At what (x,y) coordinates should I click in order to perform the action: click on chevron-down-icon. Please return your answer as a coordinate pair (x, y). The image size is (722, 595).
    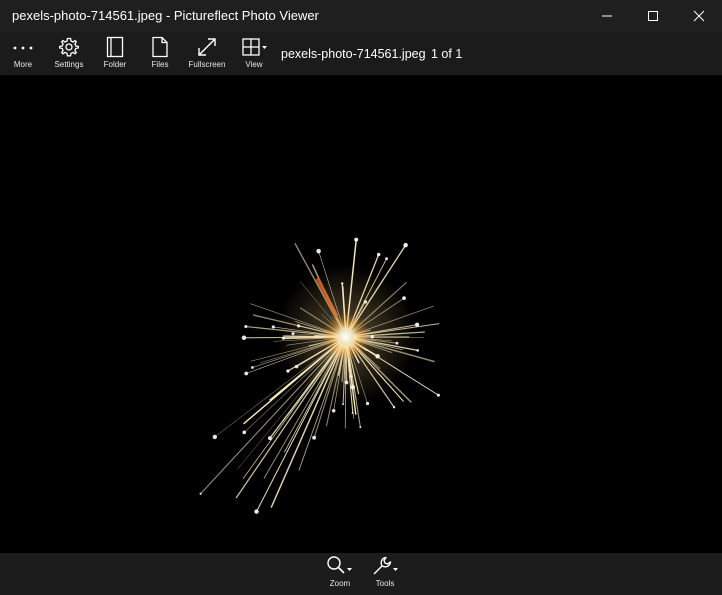
    Looking at the image, I should click on (264, 47).